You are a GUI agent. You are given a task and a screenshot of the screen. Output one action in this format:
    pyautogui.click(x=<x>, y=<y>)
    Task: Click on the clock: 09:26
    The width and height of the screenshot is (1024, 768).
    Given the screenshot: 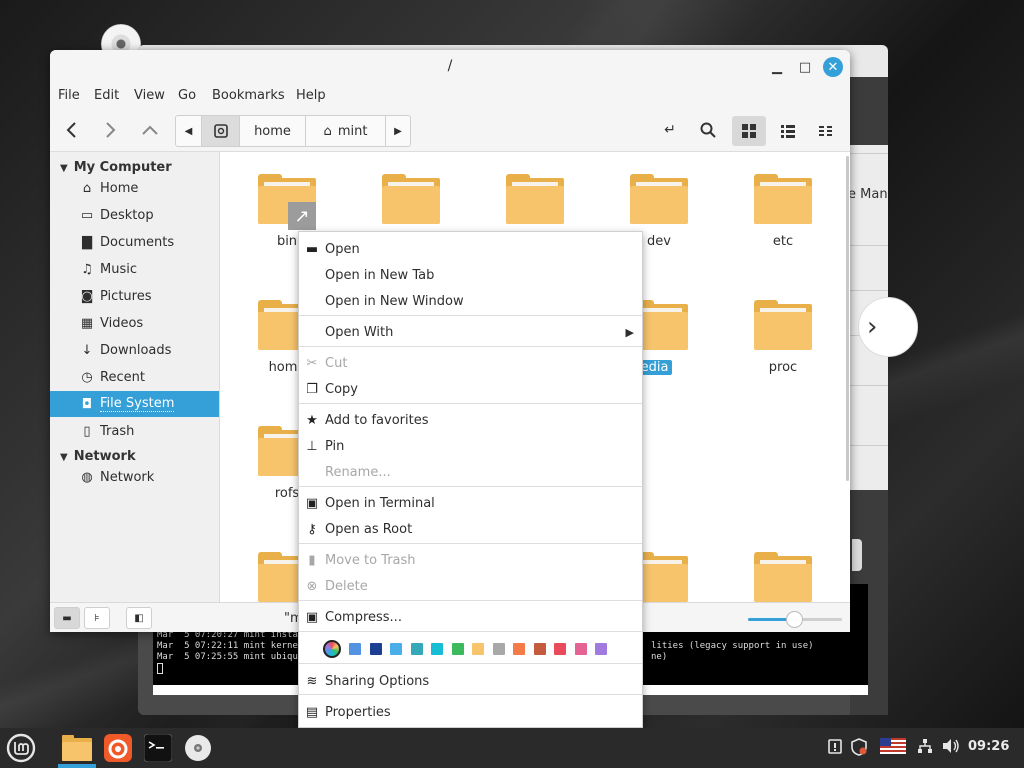 What is the action you would take?
    pyautogui.click(x=988, y=746)
    